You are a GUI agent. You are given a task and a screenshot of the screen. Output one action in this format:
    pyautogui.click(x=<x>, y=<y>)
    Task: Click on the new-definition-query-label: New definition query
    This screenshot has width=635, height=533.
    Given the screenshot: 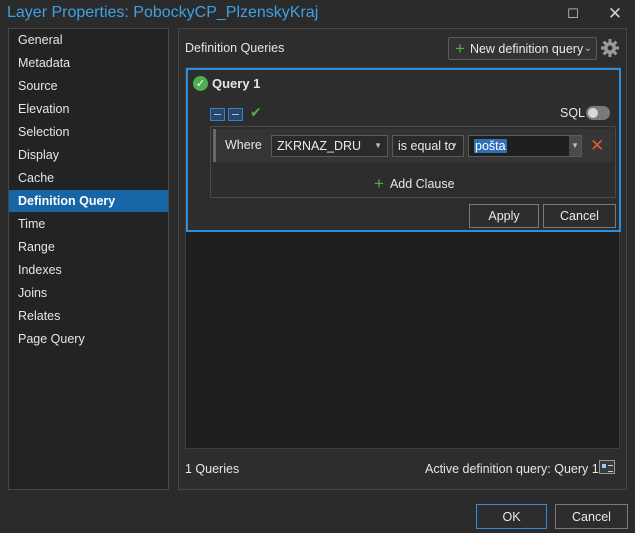 What is the action you would take?
    pyautogui.click(x=526, y=48)
    